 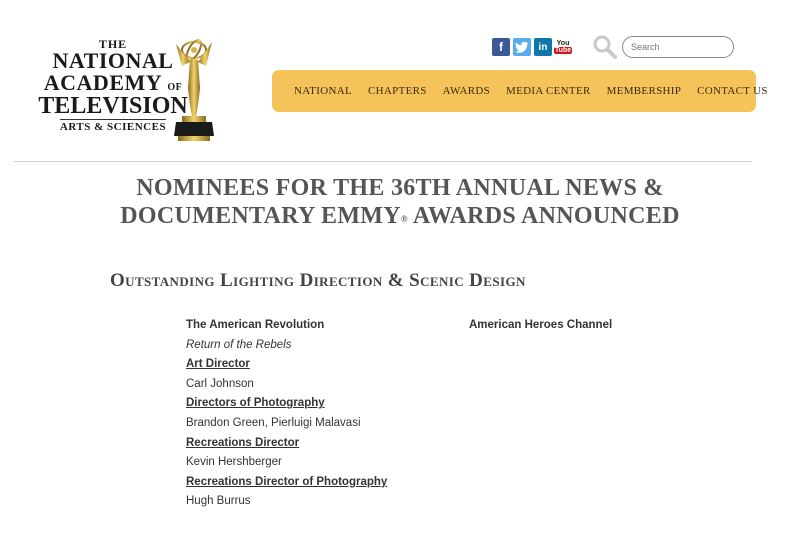 What do you see at coordinates (239, 344) in the screenshot?
I see `episode-title: Return of the Rebels` at bounding box center [239, 344].